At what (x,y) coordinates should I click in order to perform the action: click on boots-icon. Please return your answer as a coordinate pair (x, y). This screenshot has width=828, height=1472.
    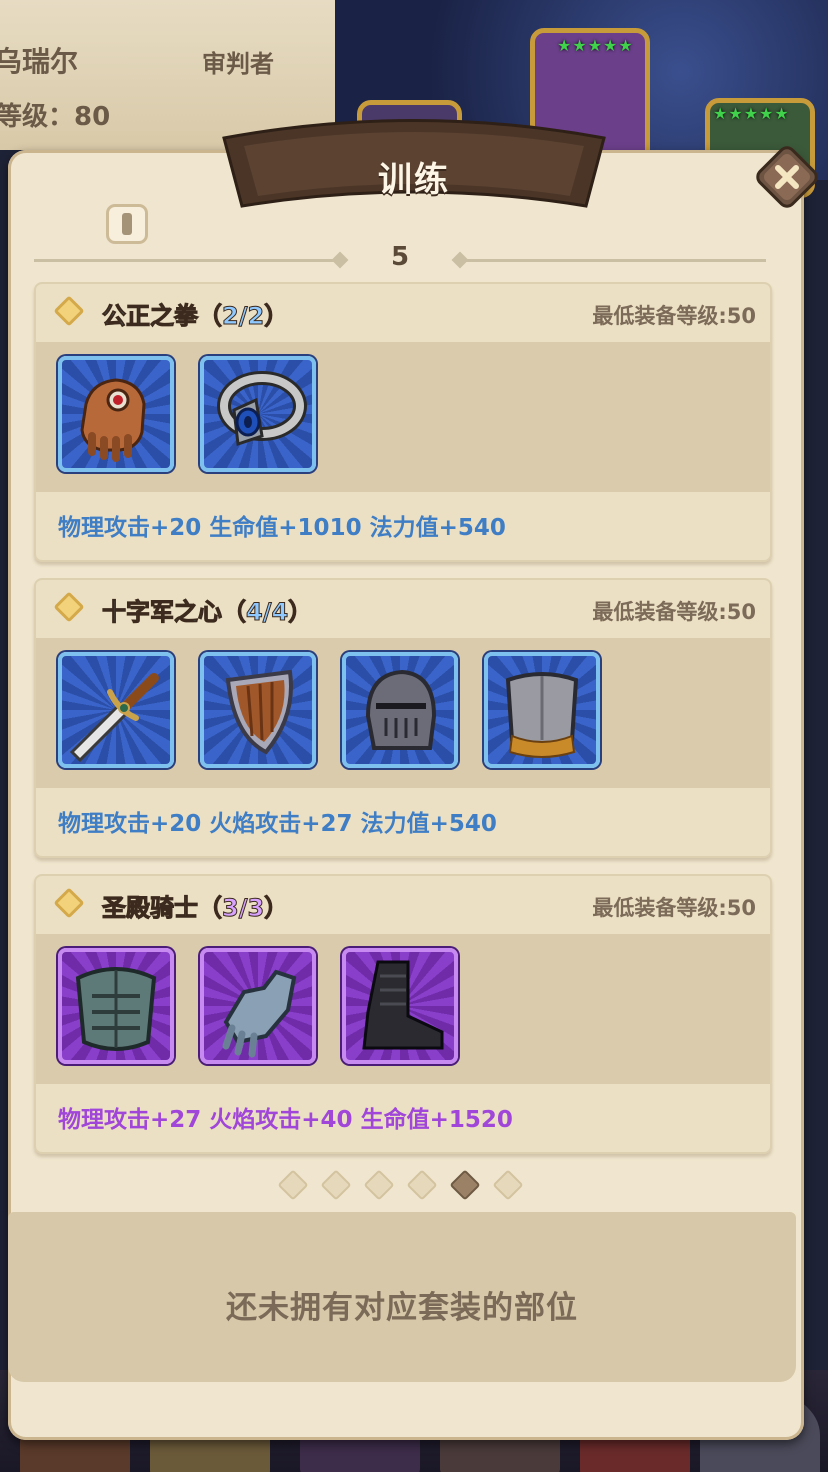
    Looking at the image, I should click on (403, 1005).